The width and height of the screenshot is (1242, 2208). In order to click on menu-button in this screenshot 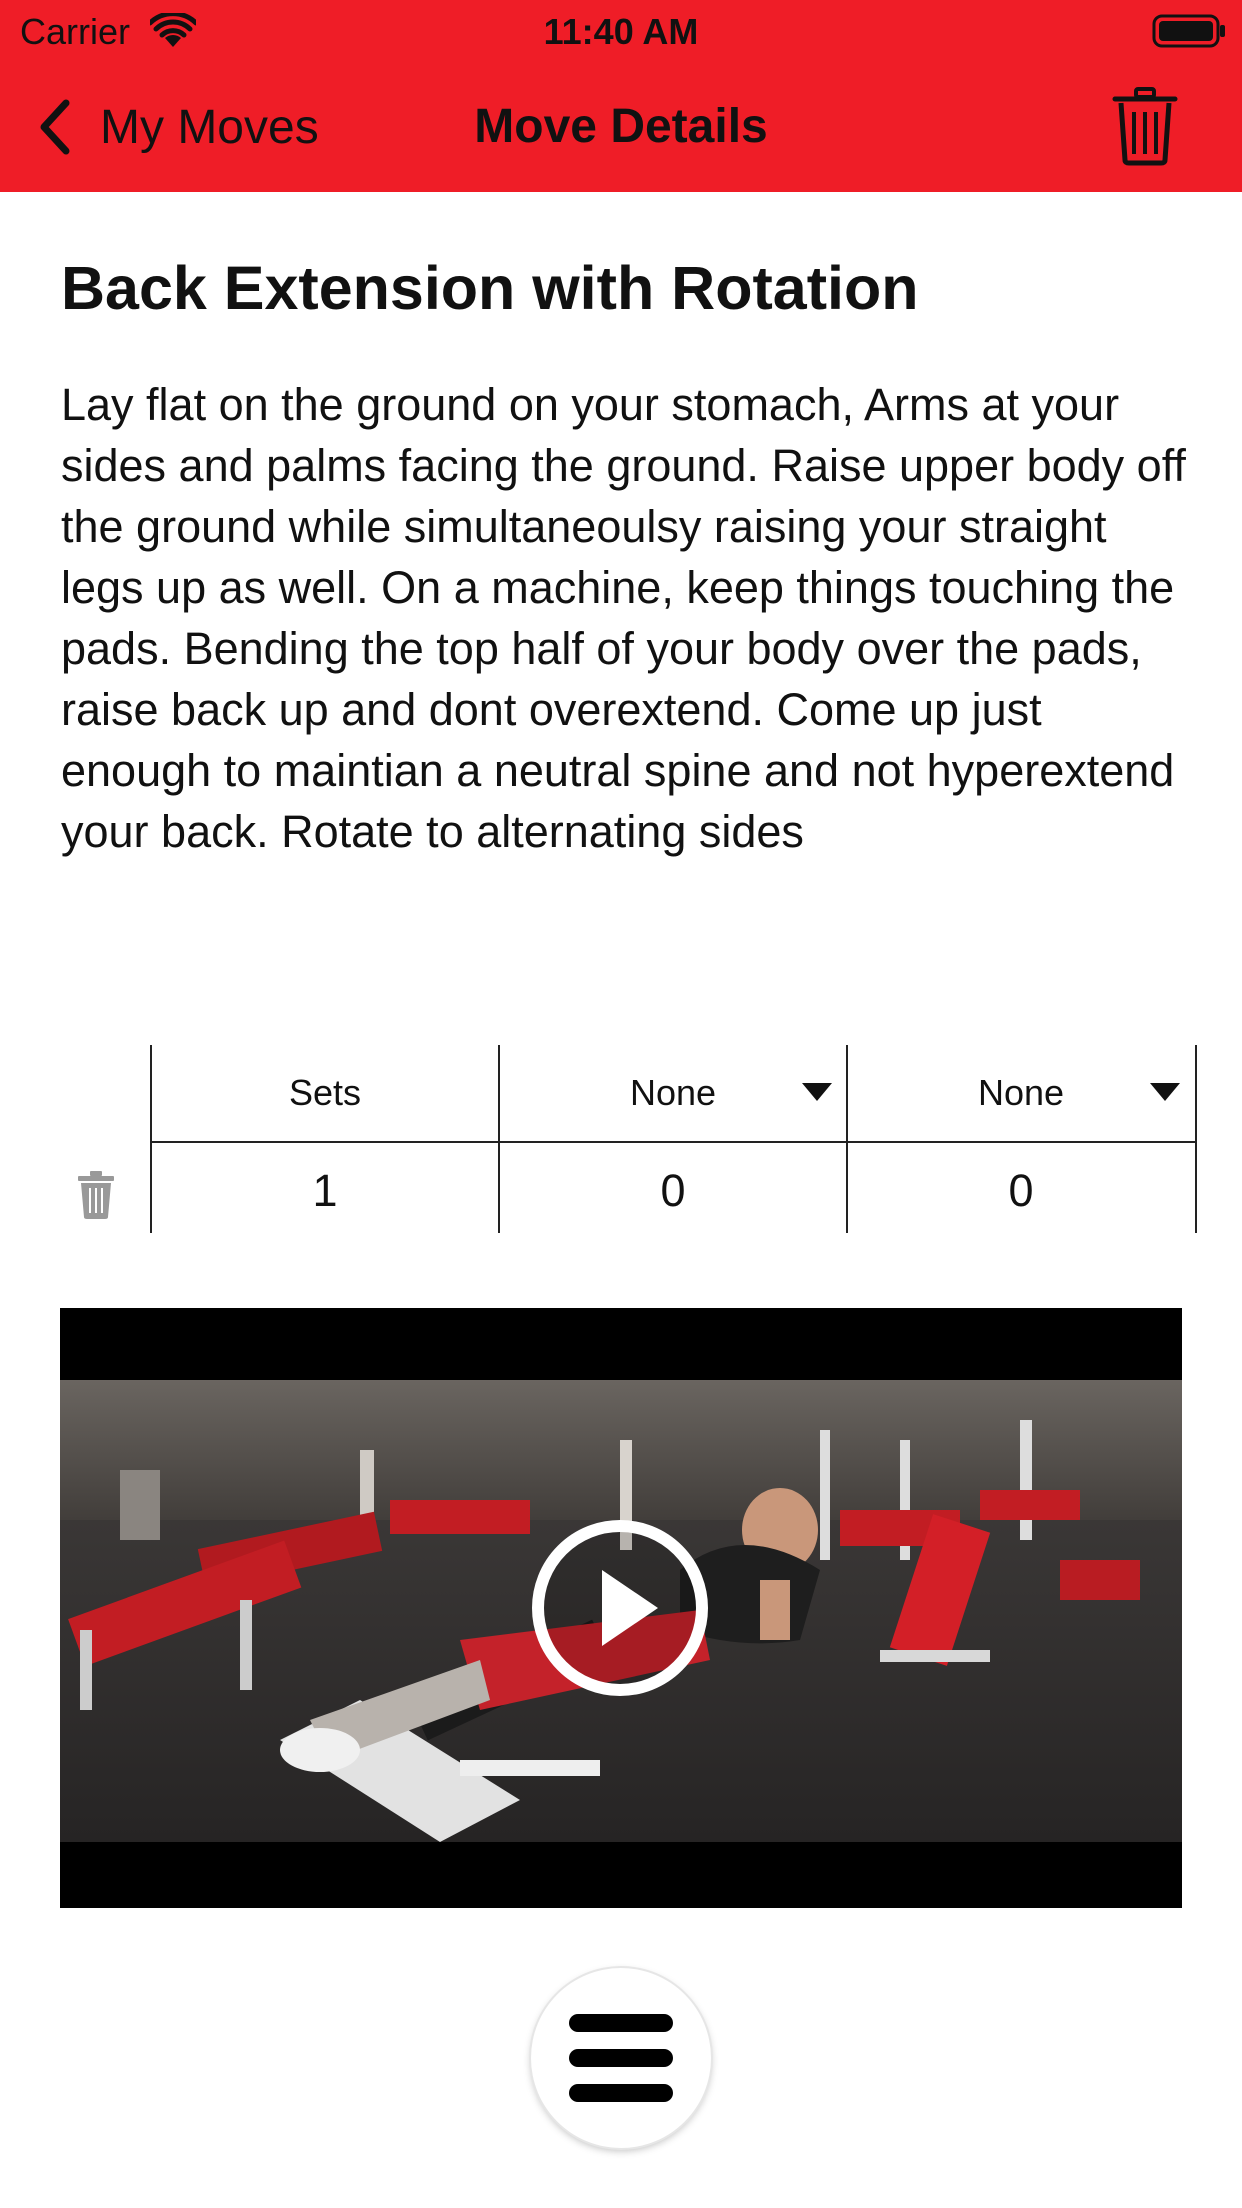, I will do `click(621, 2058)`.